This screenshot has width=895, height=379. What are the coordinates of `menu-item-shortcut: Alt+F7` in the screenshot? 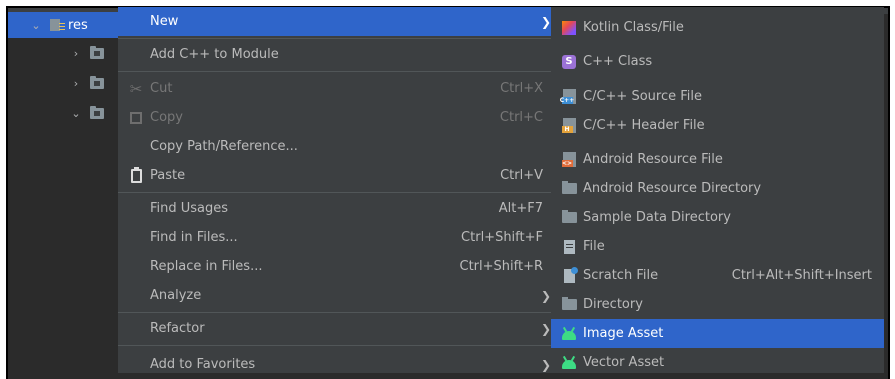 It's located at (520, 208).